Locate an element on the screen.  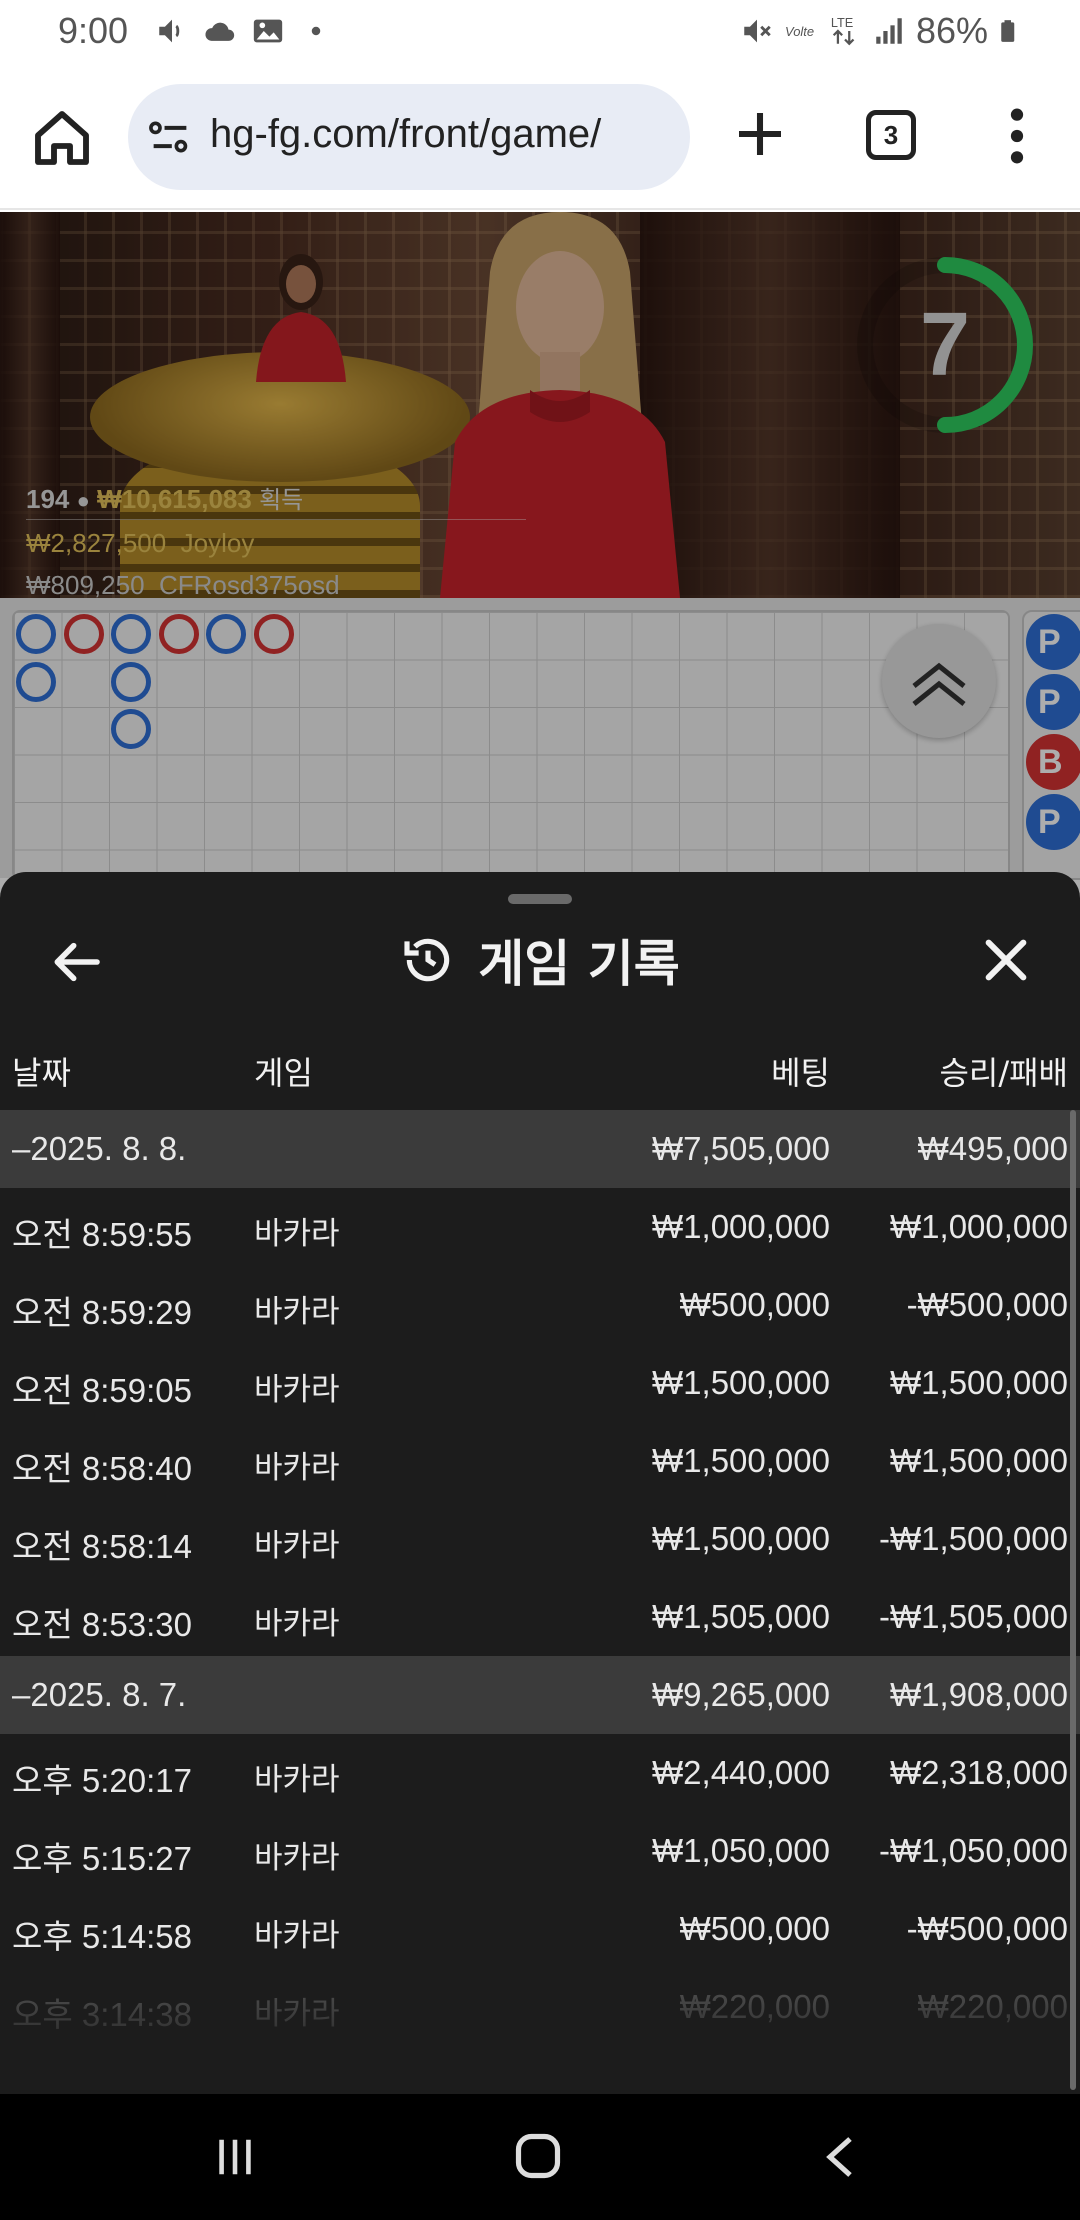
history-icon is located at coordinates (427, 960).